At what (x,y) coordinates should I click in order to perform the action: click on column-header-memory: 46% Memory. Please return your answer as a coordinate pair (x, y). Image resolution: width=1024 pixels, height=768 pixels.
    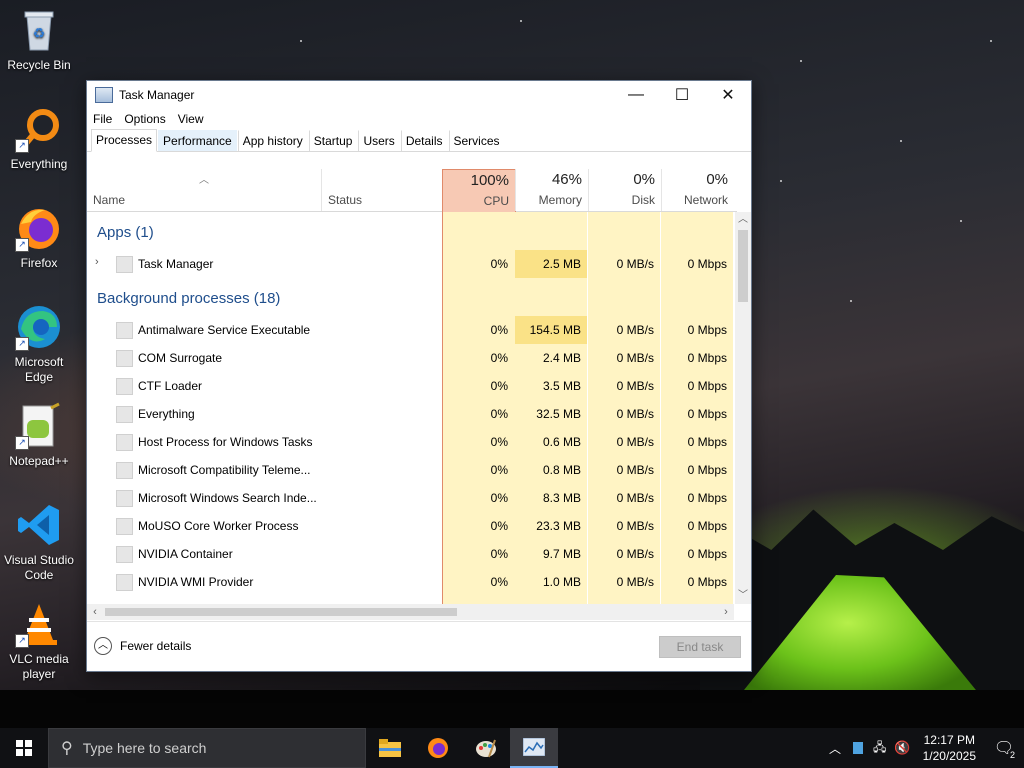
    Looking at the image, I should click on (551, 190).